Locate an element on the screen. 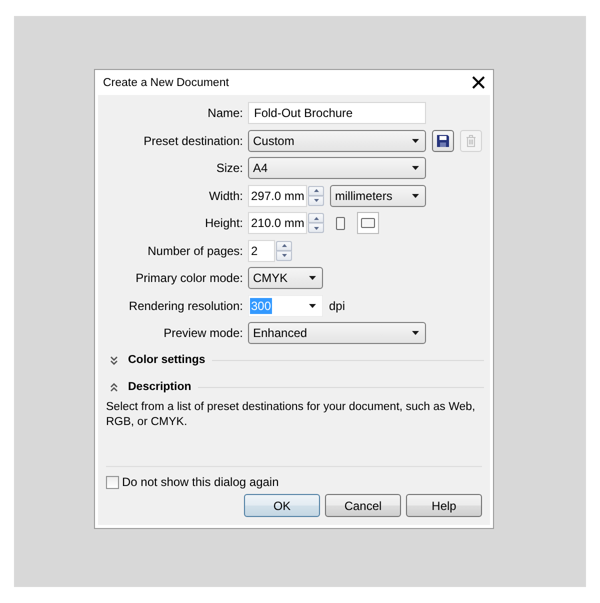 The image size is (600, 603). field-label: Name: is located at coordinates (225, 113).